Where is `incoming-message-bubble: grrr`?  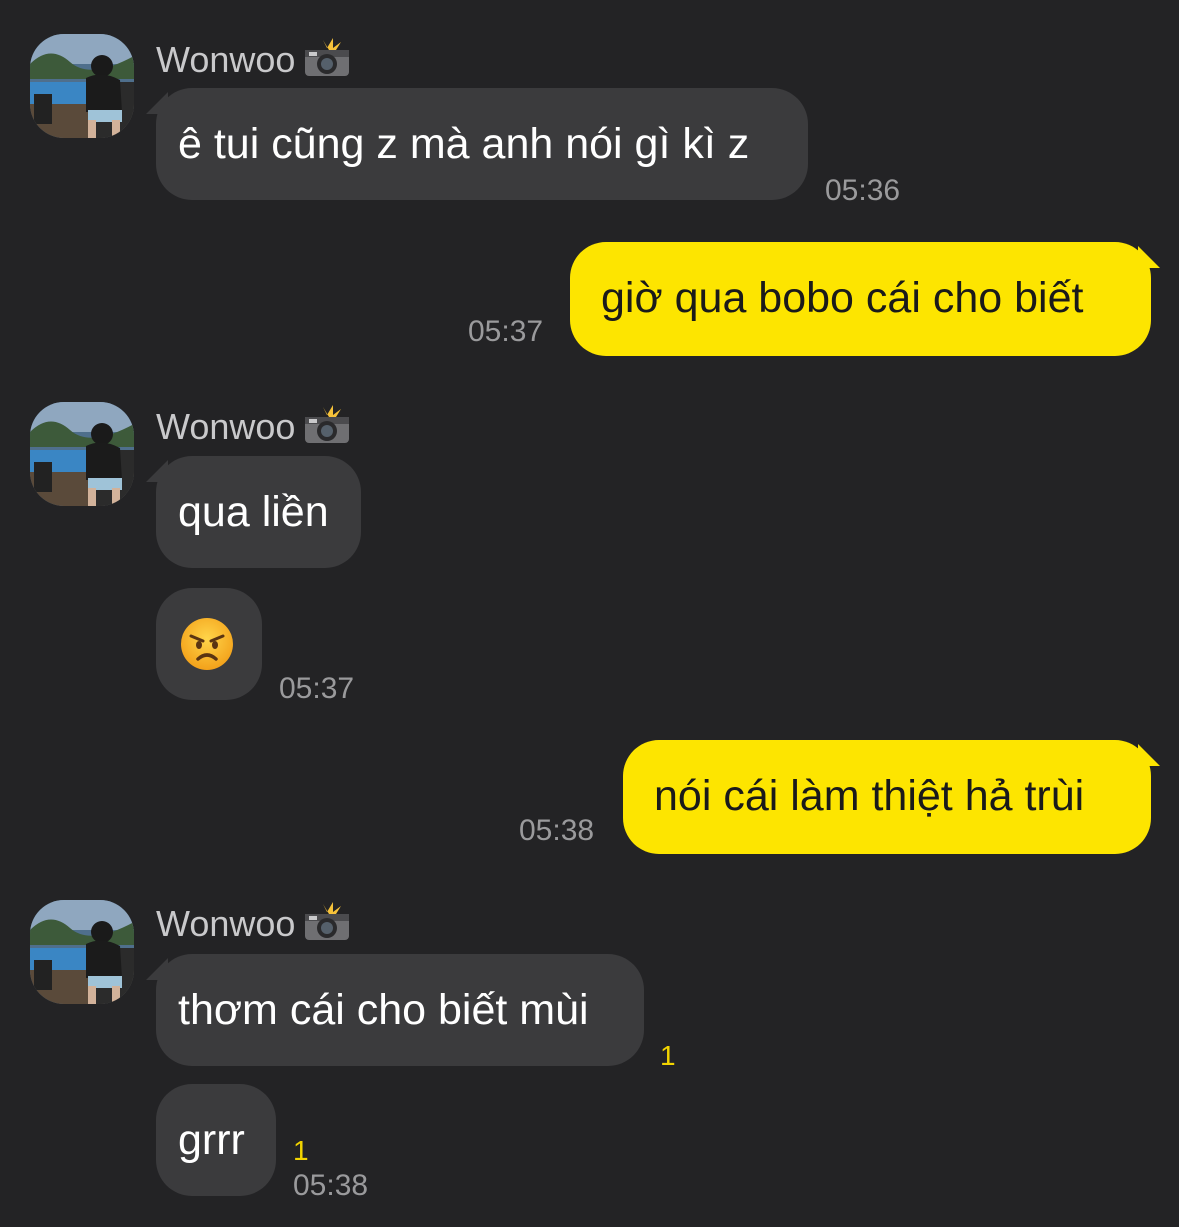
incoming-message-bubble: grrr is located at coordinates (216, 1140).